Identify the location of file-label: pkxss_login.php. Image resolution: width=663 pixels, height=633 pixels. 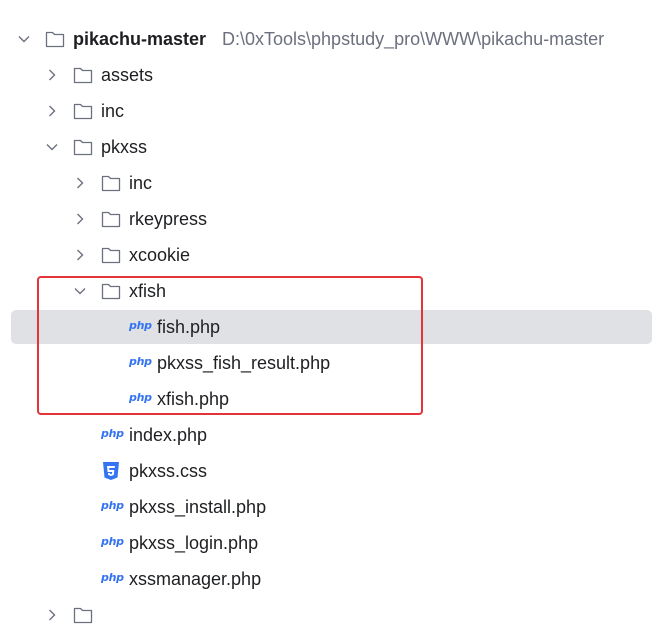
(194, 543).